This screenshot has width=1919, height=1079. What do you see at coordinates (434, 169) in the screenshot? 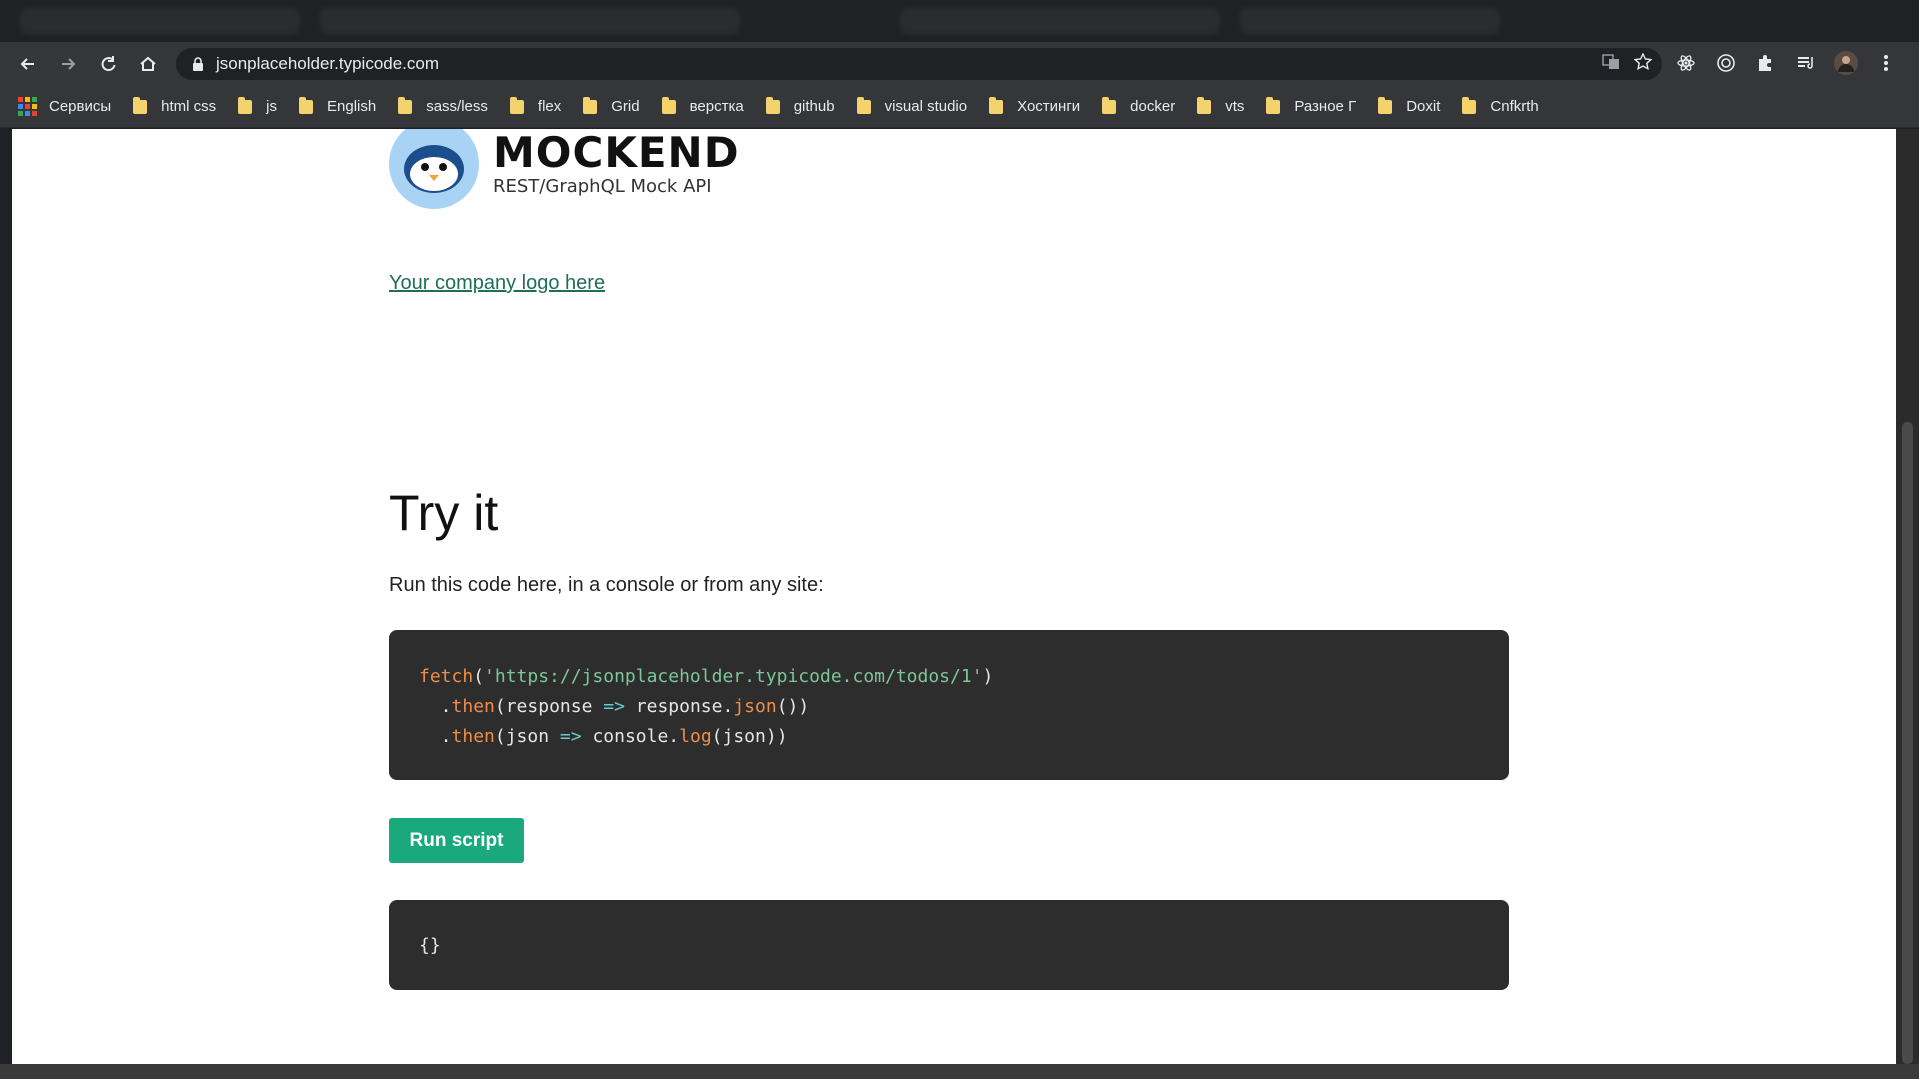
I see `penguin-logo-icon` at bounding box center [434, 169].